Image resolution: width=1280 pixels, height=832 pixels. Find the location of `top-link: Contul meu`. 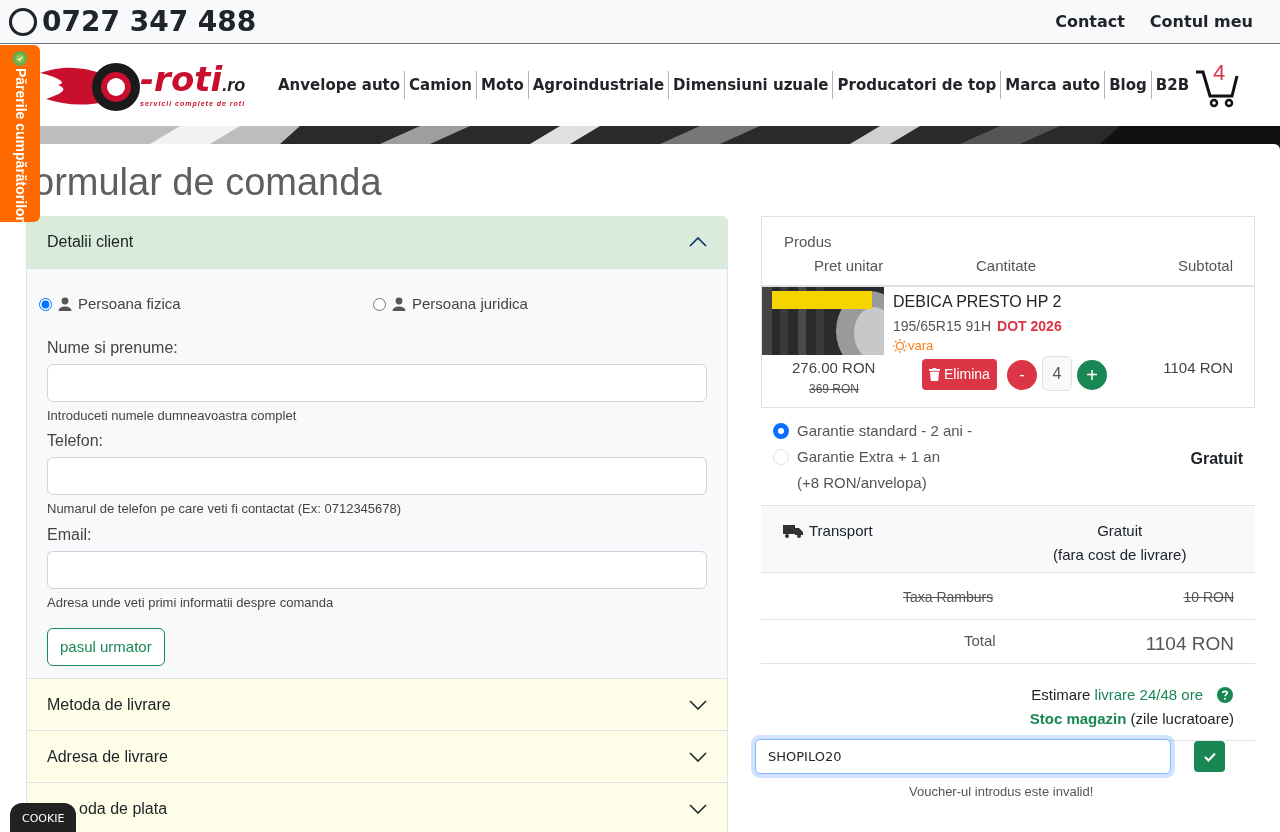

top-link: Contul meu is located at coordinates (1201, 21).